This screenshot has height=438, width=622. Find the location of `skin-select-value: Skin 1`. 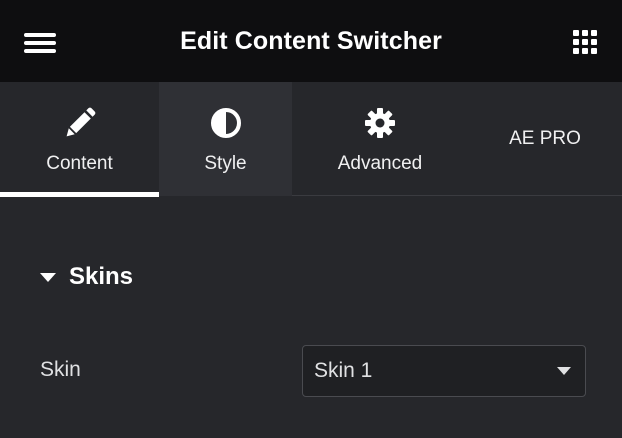

skin-select-value: Skin 1 is located at coordinates (343, 370).